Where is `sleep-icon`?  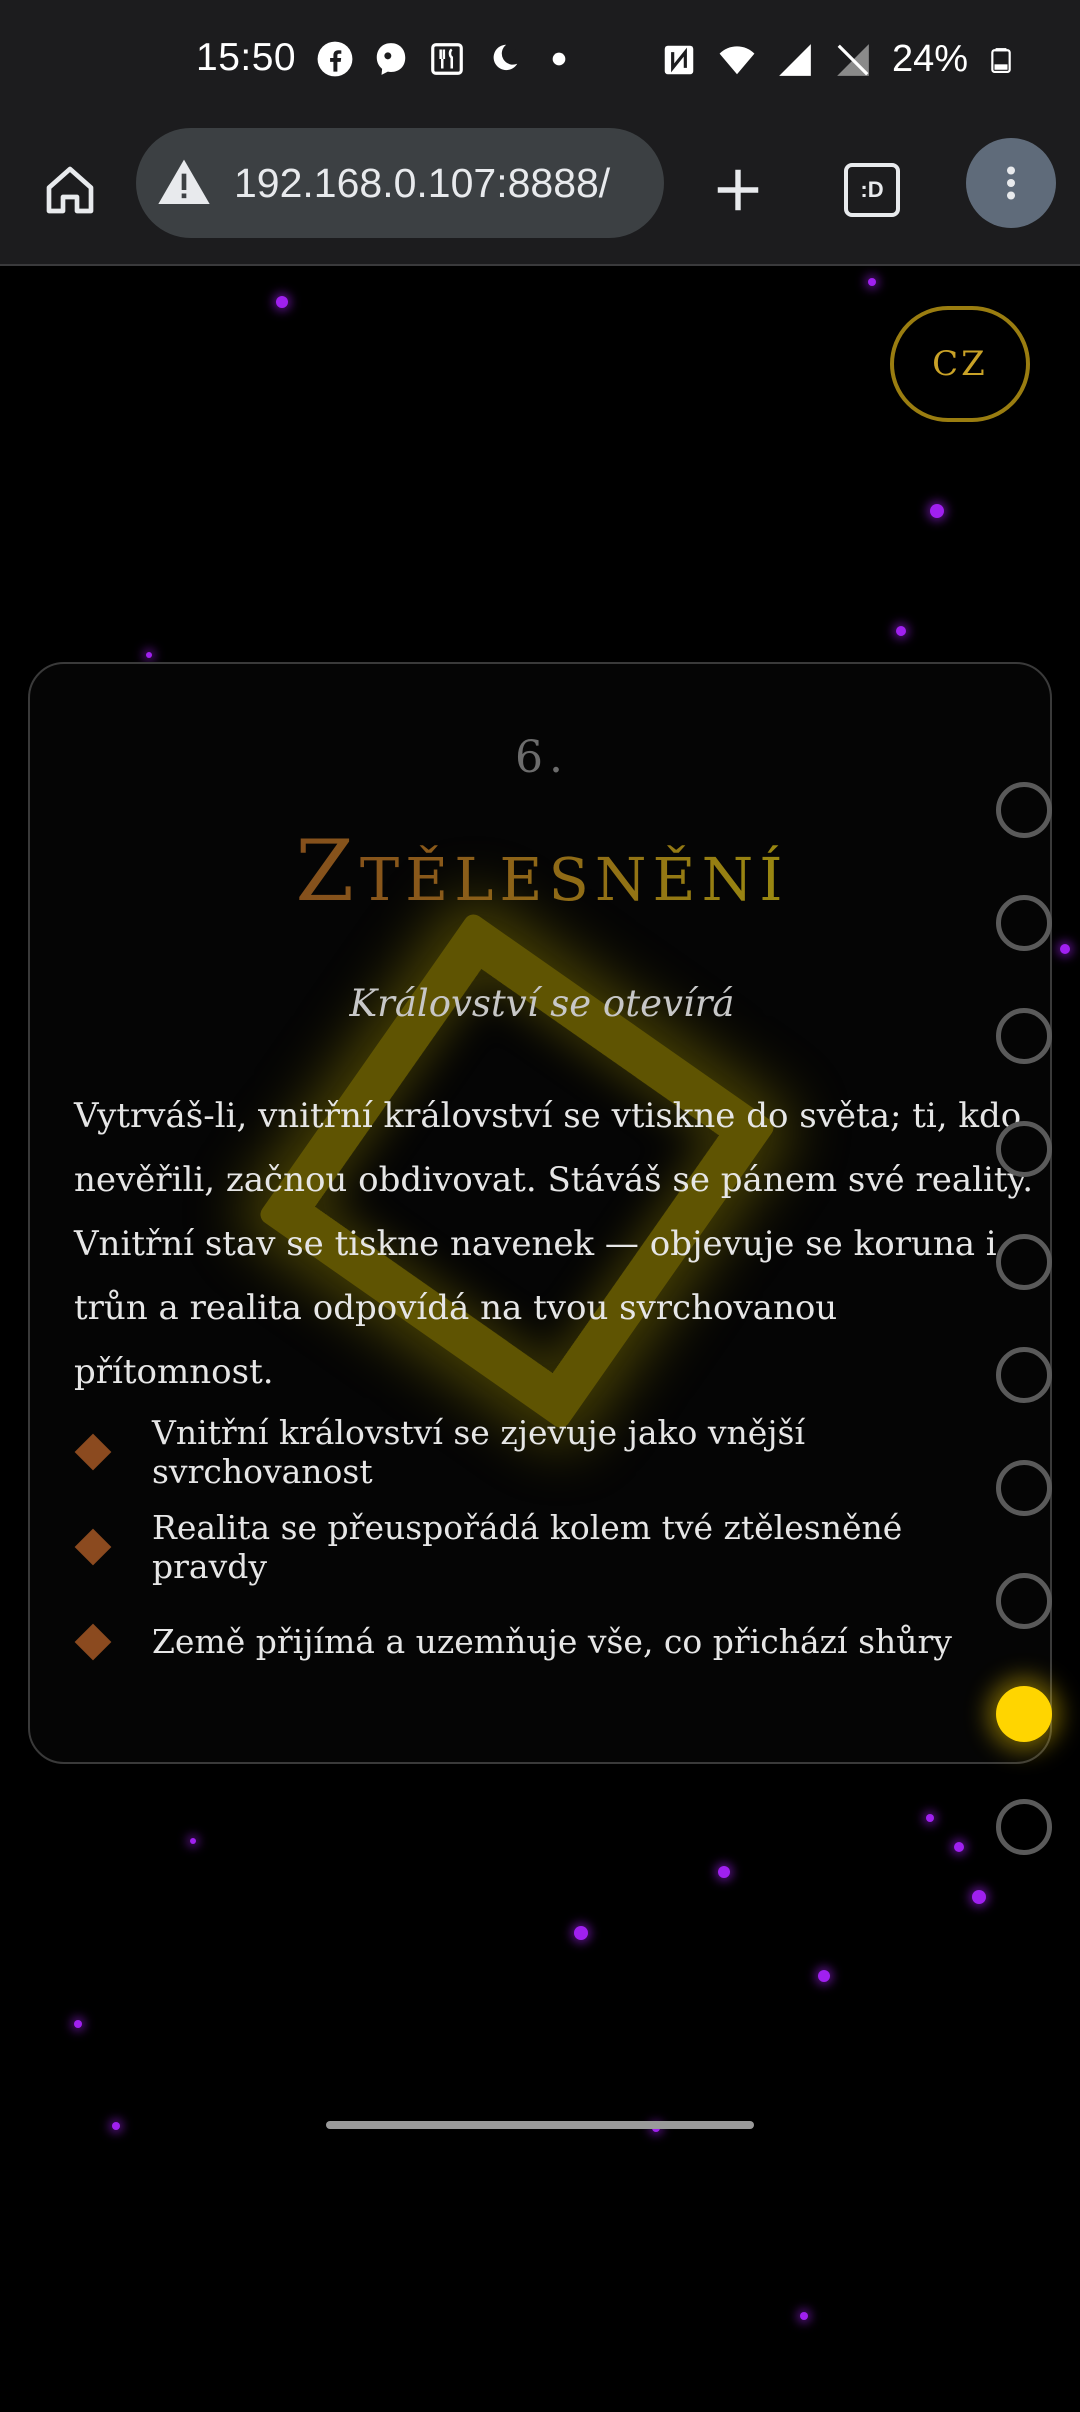 sleep-icon is located at coordinates (505, 57).